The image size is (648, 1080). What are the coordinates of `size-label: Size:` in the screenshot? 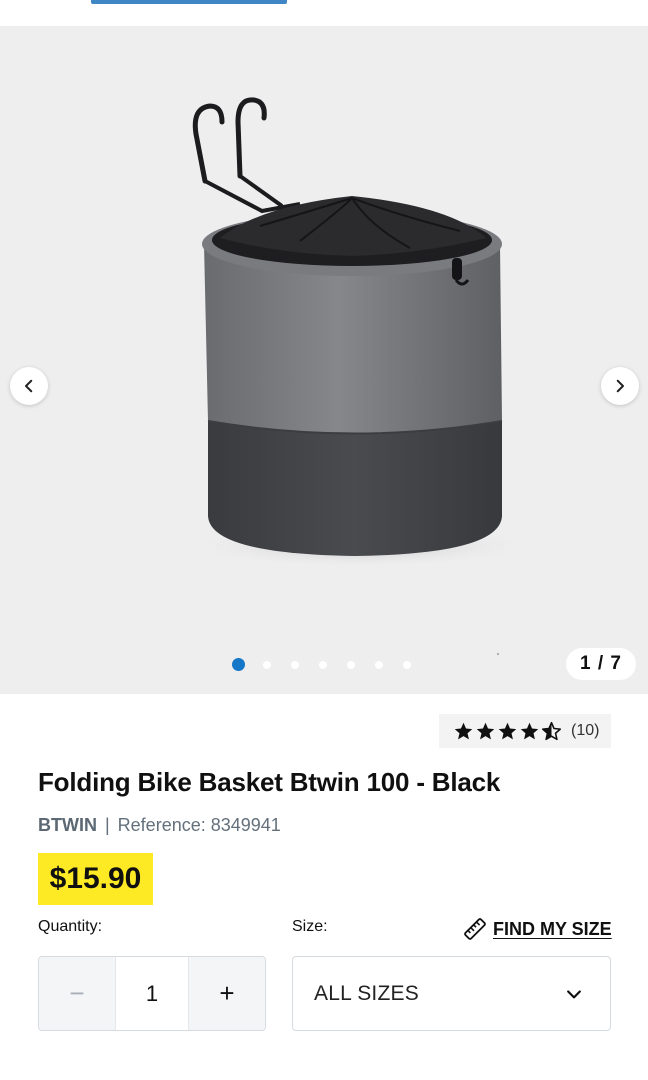 It's located at (310, 926).